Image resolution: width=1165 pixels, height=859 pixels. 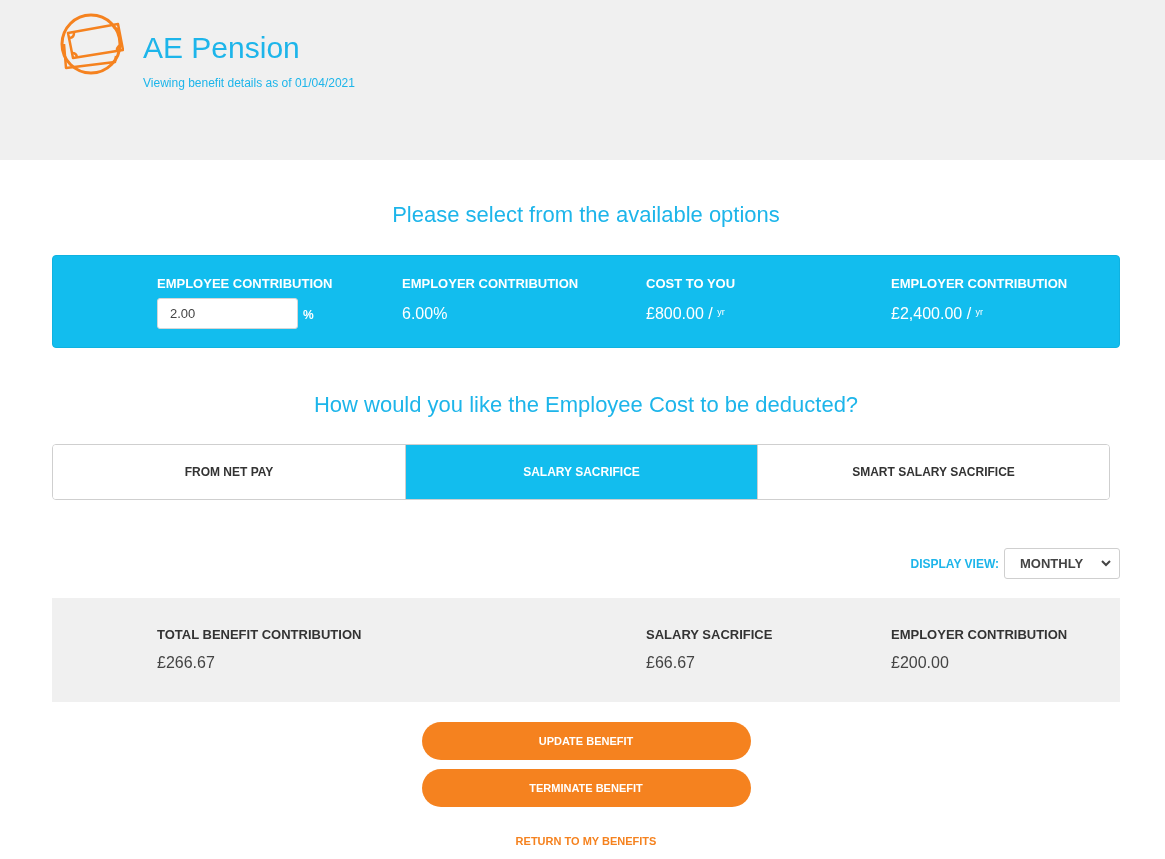 I want to click on field-value: 6.00%, so click(x=425, y=313).